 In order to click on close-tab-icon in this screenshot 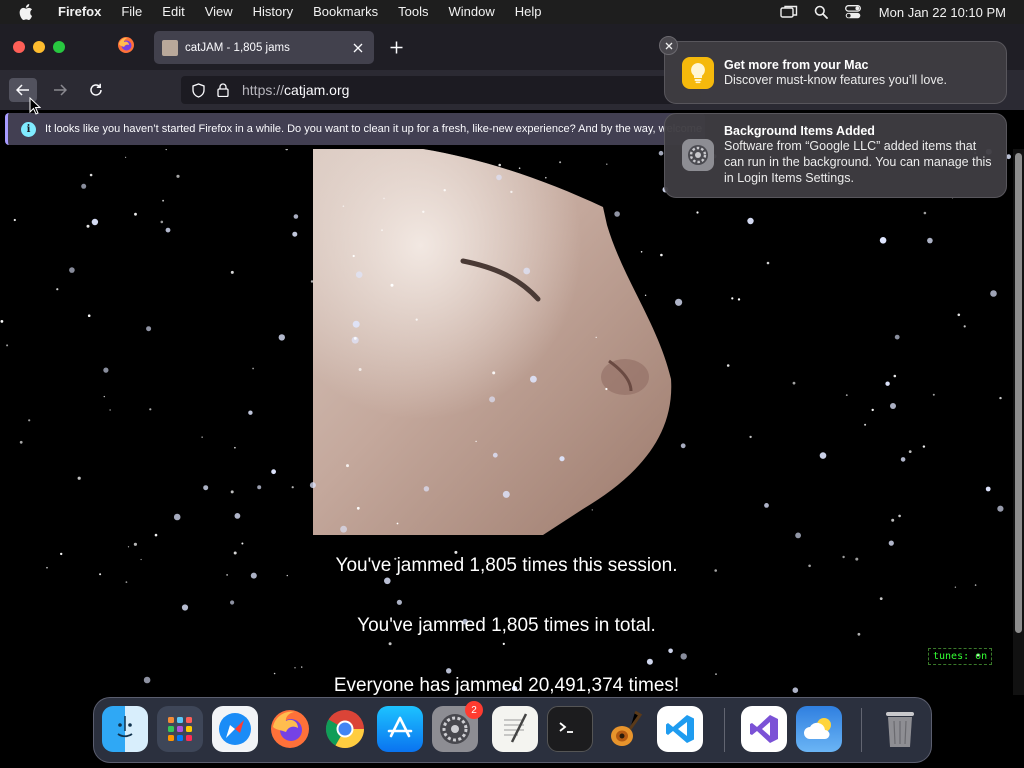, I will do `click(358, 48)`.